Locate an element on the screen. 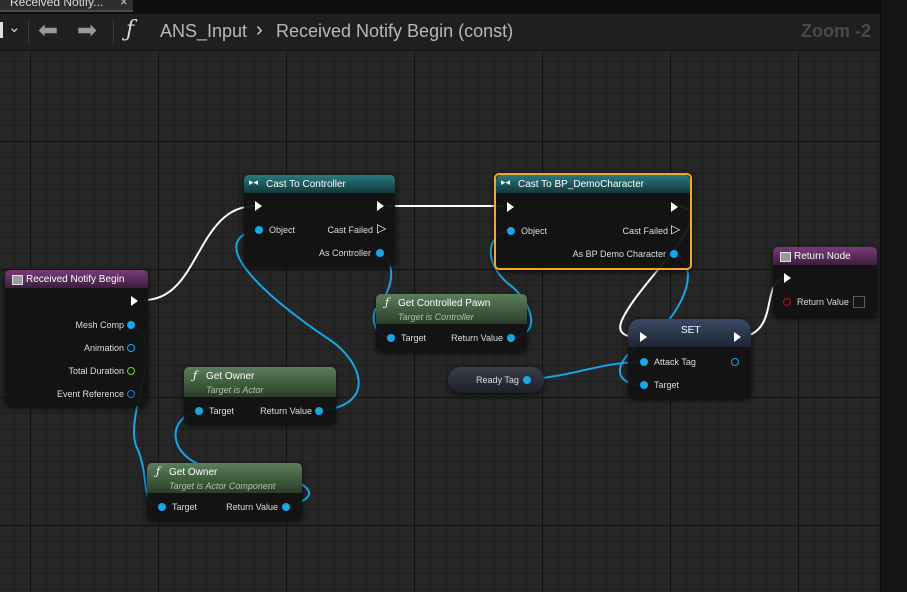 The height and width of the screenshot is (592, 907). node-return: Return Node Return Value is located at coordinates (825, 282).